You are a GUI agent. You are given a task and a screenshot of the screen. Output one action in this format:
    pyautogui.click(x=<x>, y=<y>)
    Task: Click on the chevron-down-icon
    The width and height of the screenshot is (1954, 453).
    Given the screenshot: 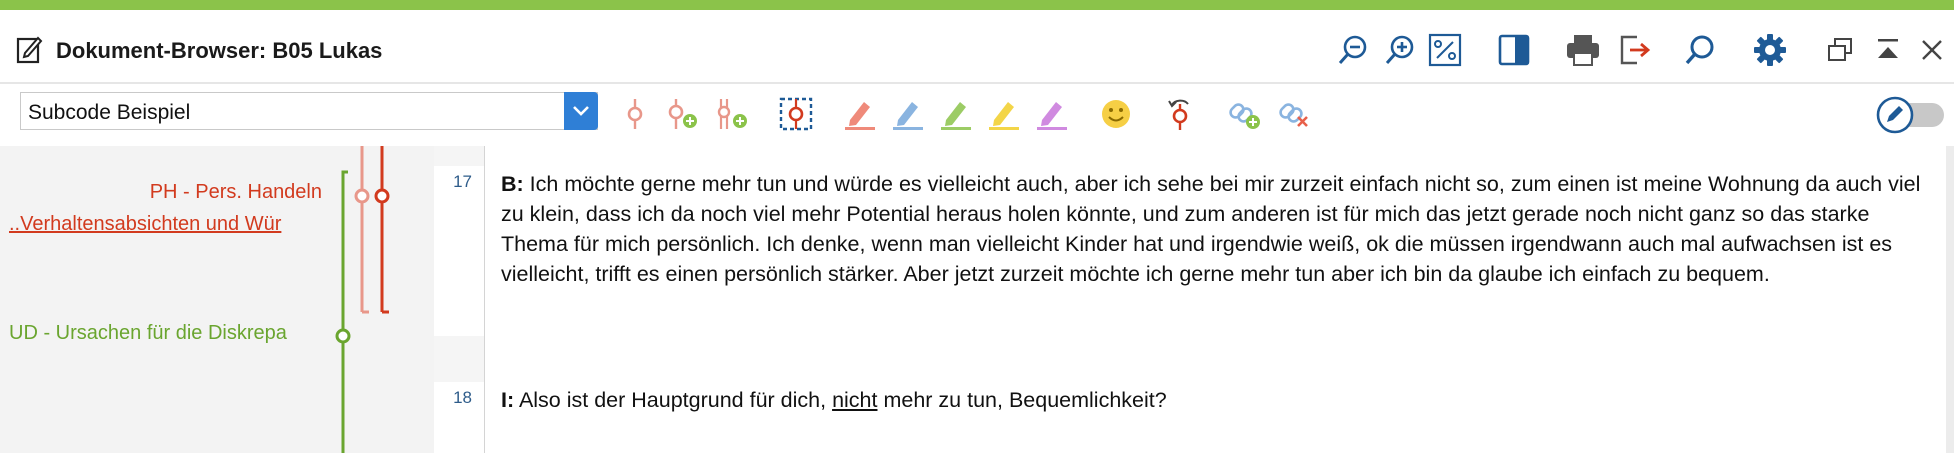 What is the action you would take?
    pyautogui.click(x=581, y=111)
    